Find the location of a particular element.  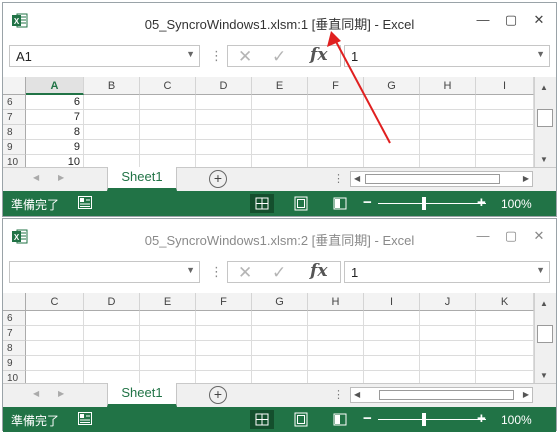

name-box: ▼ is located at coordinates (104, 272).